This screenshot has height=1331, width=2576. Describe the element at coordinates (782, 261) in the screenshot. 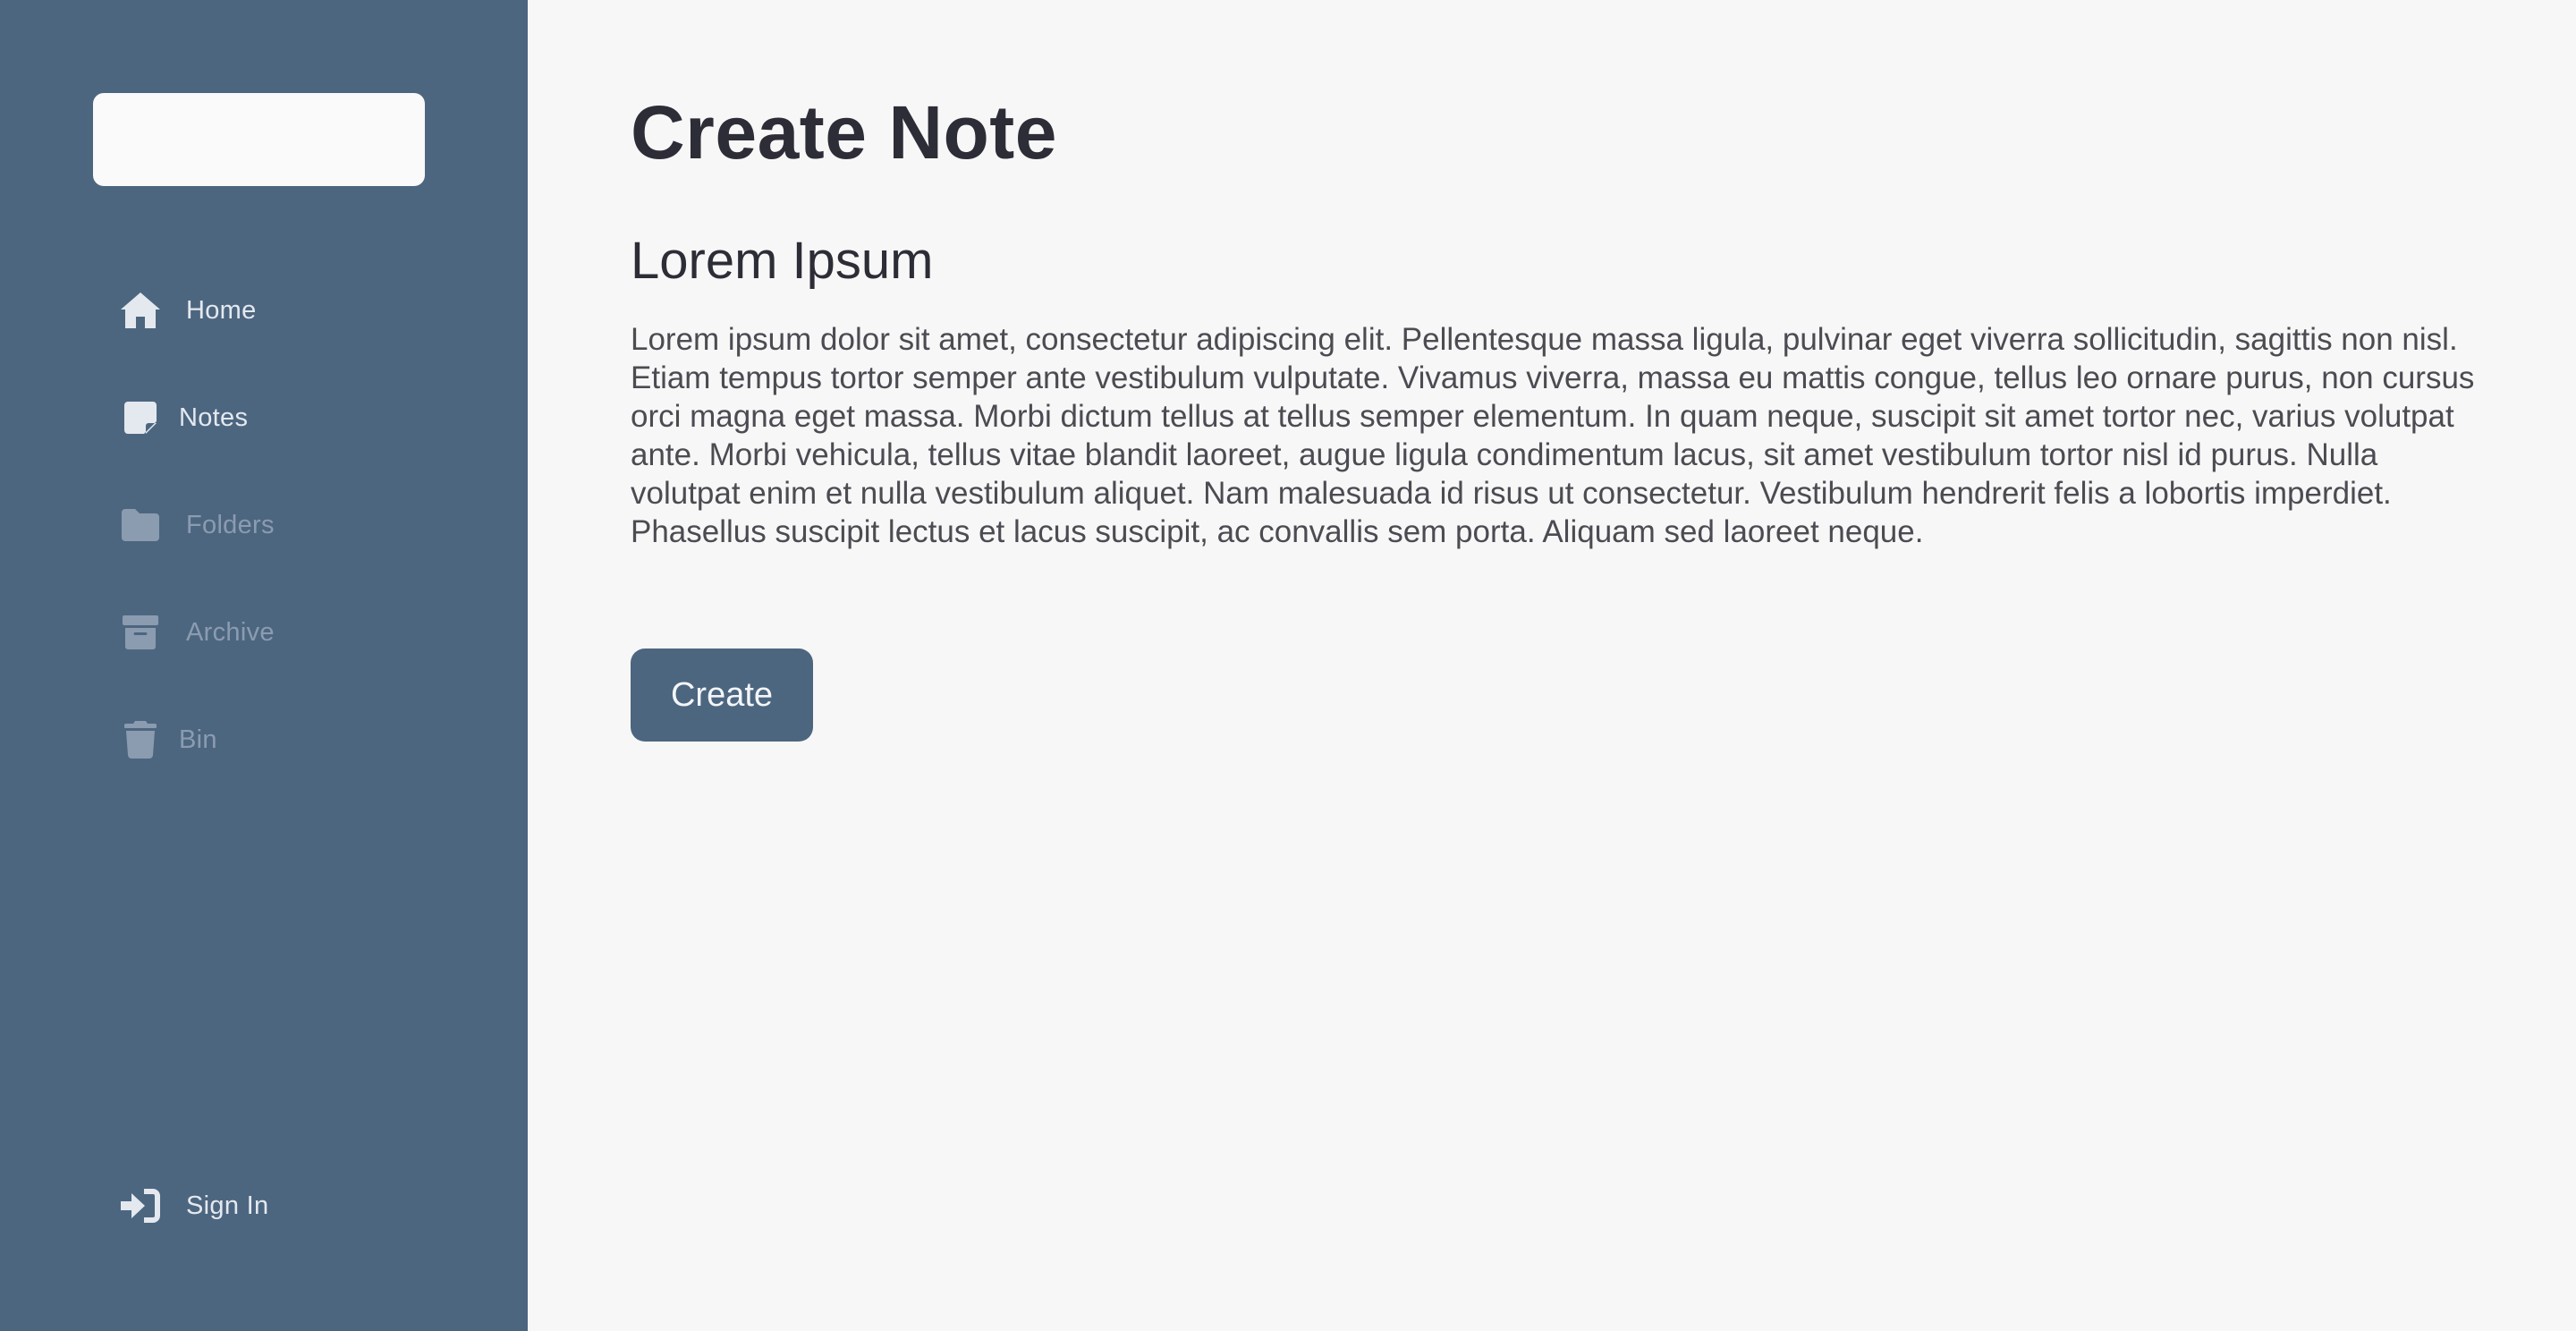

I see `note-title: Lorem Ipsum` at that location.